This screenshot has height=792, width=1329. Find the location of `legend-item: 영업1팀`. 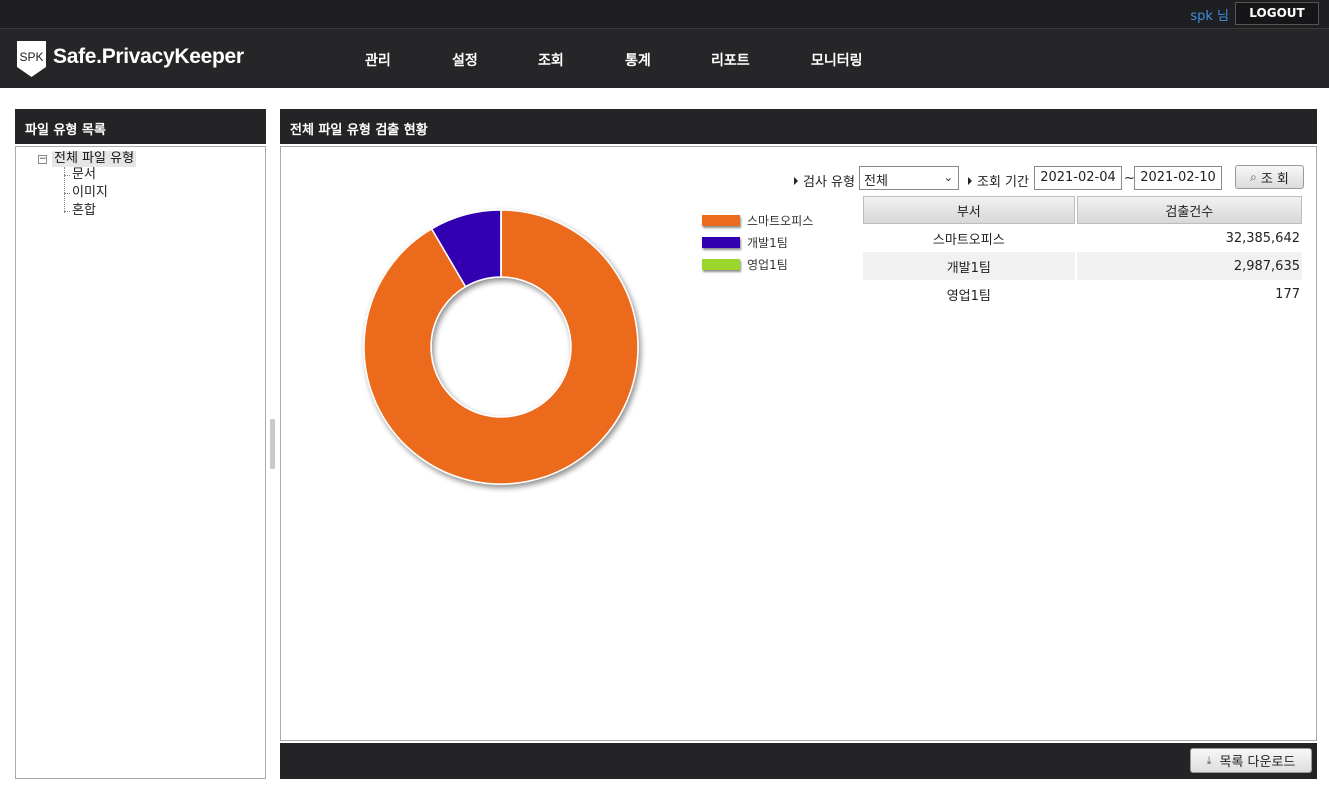

legend-item: 영업1팀 is located at coordinates (757, 264).